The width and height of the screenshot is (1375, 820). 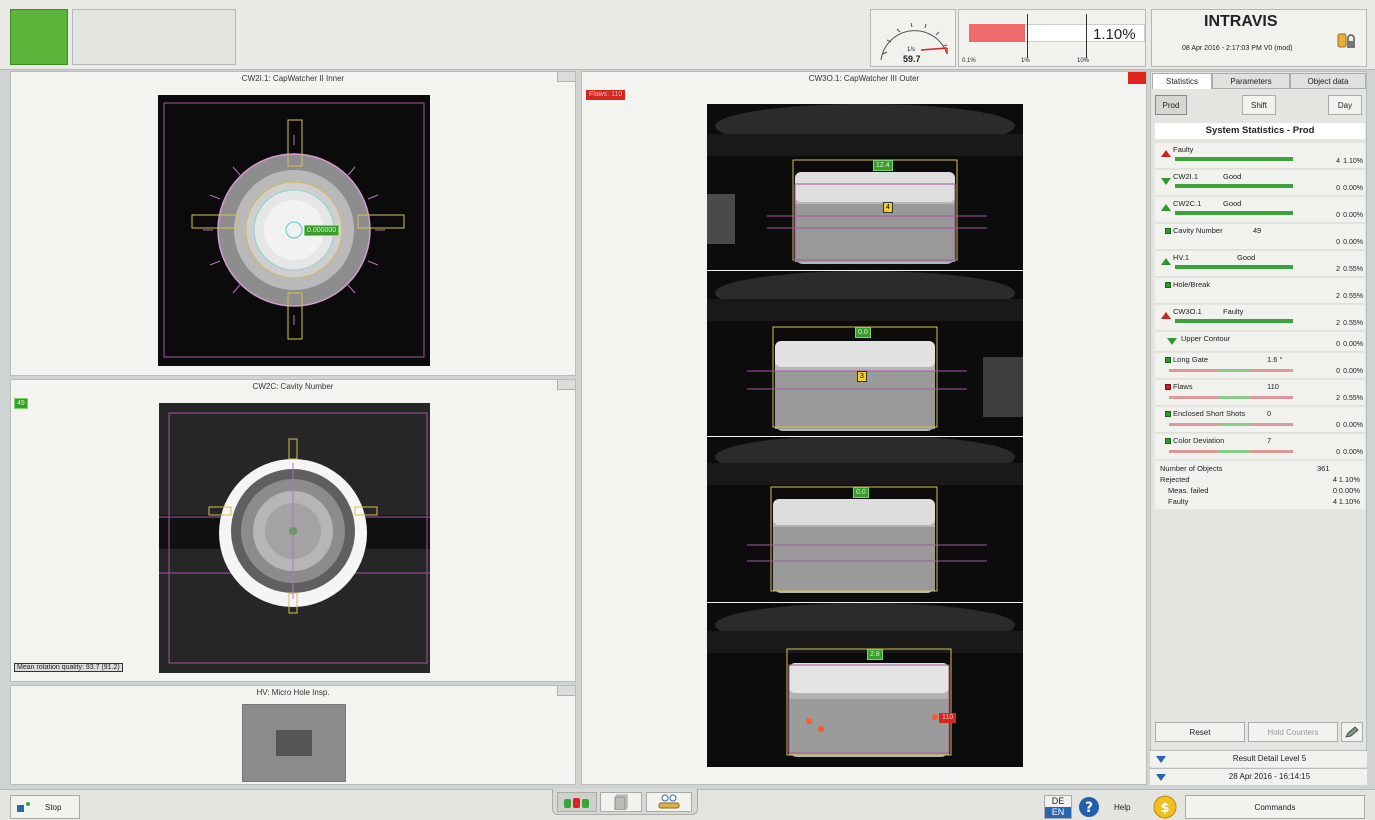 What do you see at coordinates (1260, 156) in the screenshot?
I see `stat-row-faulty: Faulty 4 1.10%` at bounding box center [1260, 156].